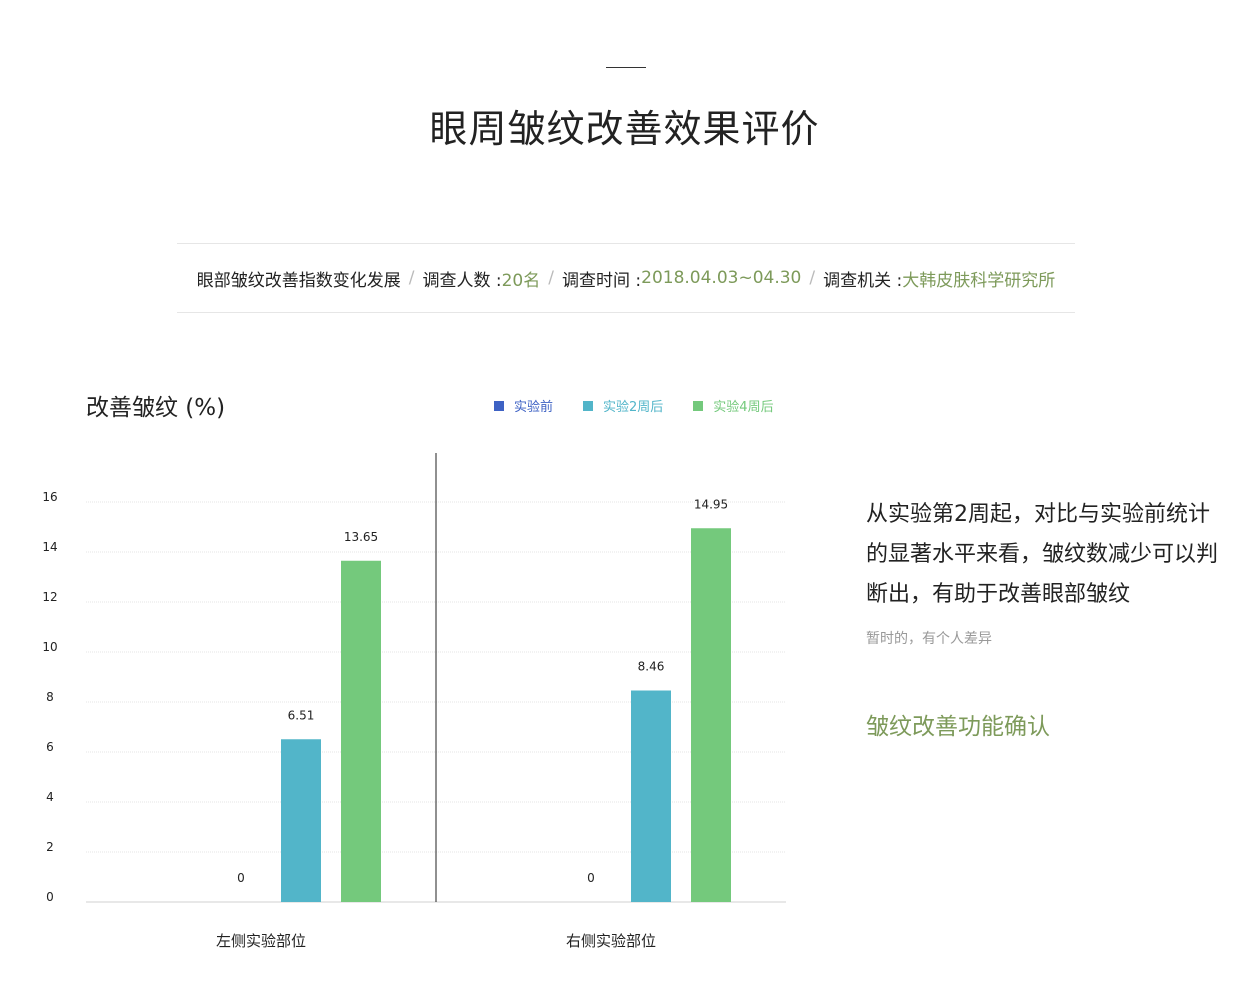  I want to click on y-tick-label: 2, so click(50, 847).